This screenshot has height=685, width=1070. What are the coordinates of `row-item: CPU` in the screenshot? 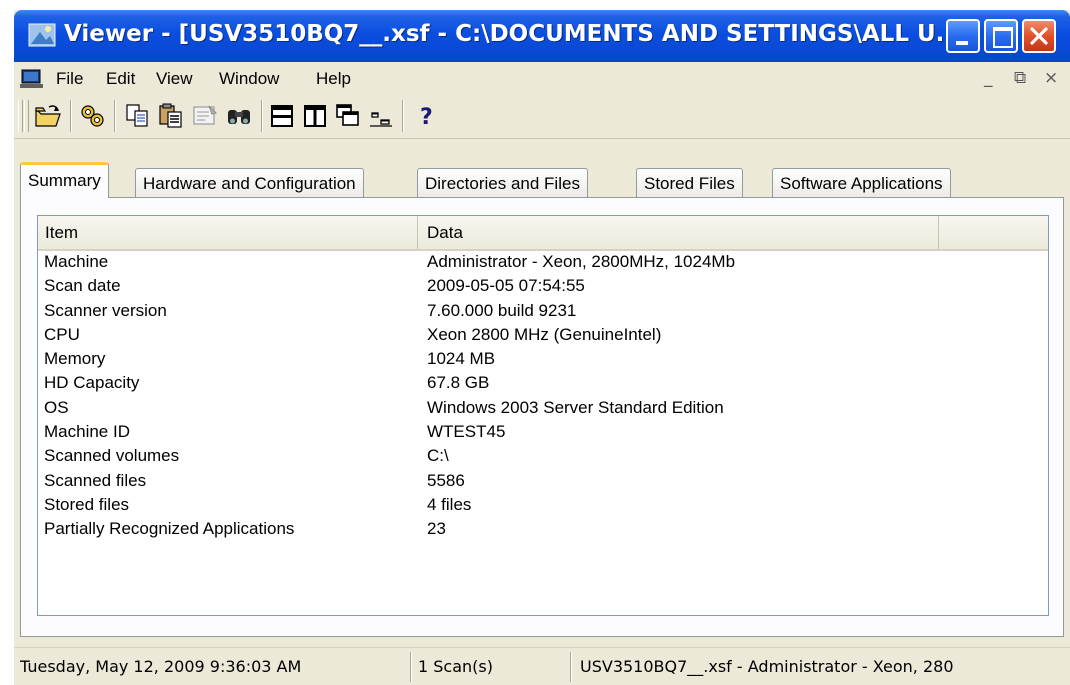 It's located at (62, 334).